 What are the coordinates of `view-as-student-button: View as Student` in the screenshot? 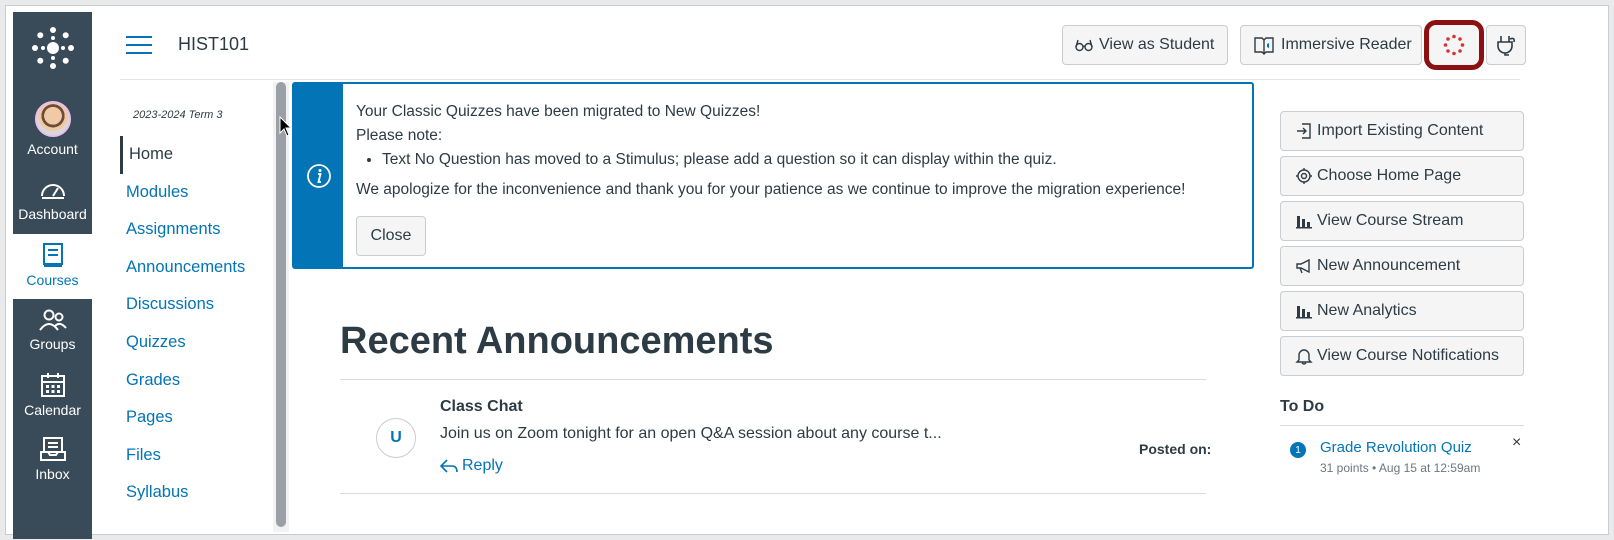 It's located at (1145, 45).